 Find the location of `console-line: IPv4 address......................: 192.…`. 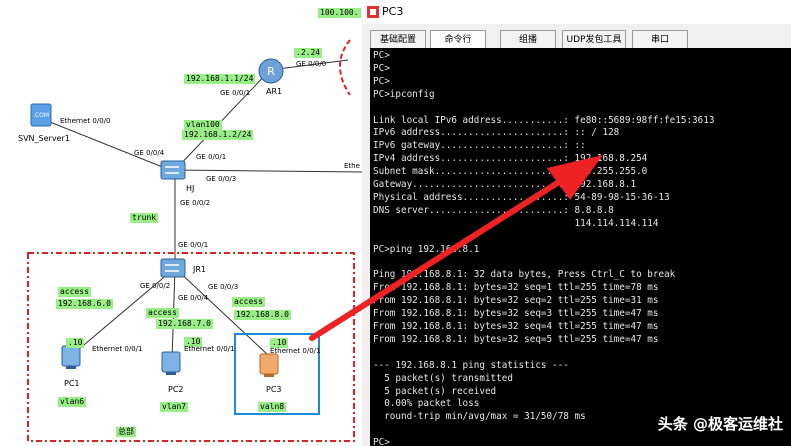

console-line: IPv4 address......................: 192.… is located at coordinates (510, 159).